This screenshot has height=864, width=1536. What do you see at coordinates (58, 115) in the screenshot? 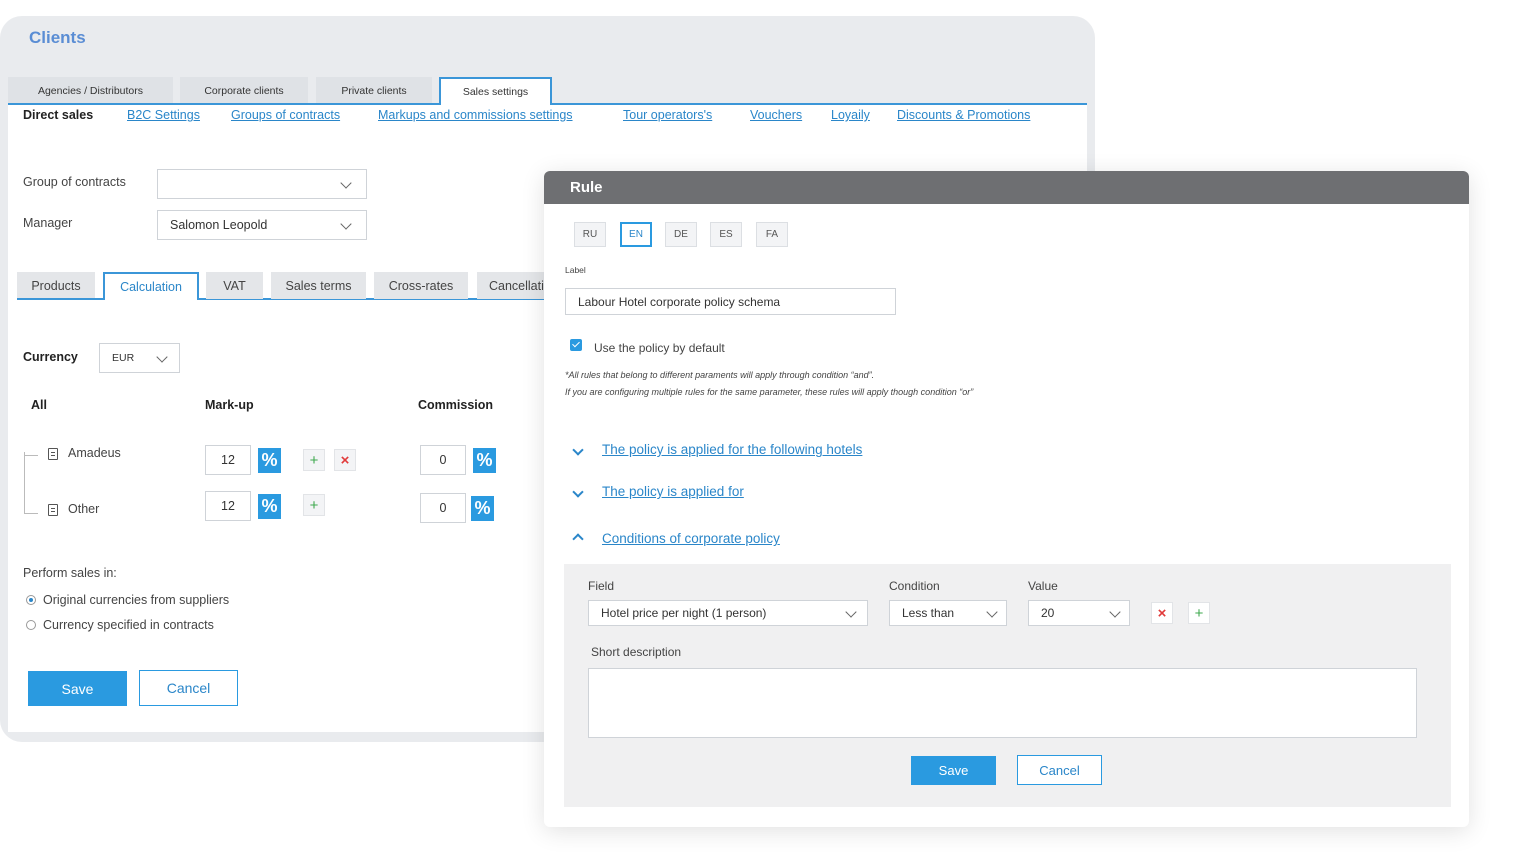
I see `direct-sales-label: Direct sales` at bounding box center [58, 115].